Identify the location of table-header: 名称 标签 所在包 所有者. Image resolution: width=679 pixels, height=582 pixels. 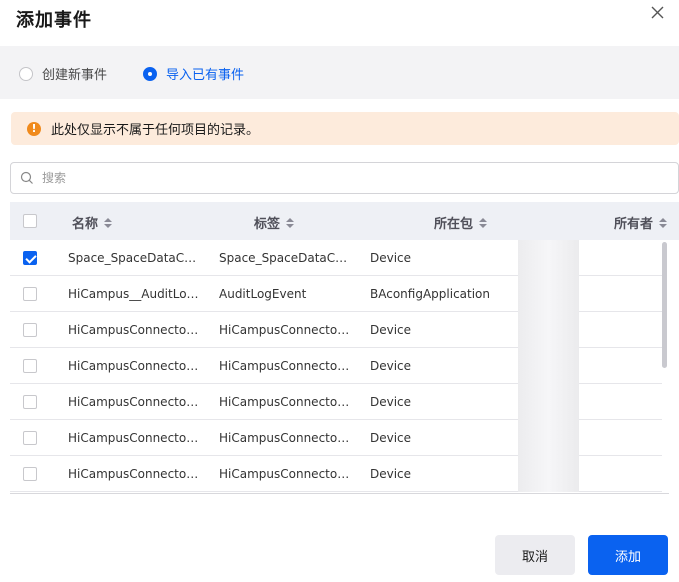
(344, 221).